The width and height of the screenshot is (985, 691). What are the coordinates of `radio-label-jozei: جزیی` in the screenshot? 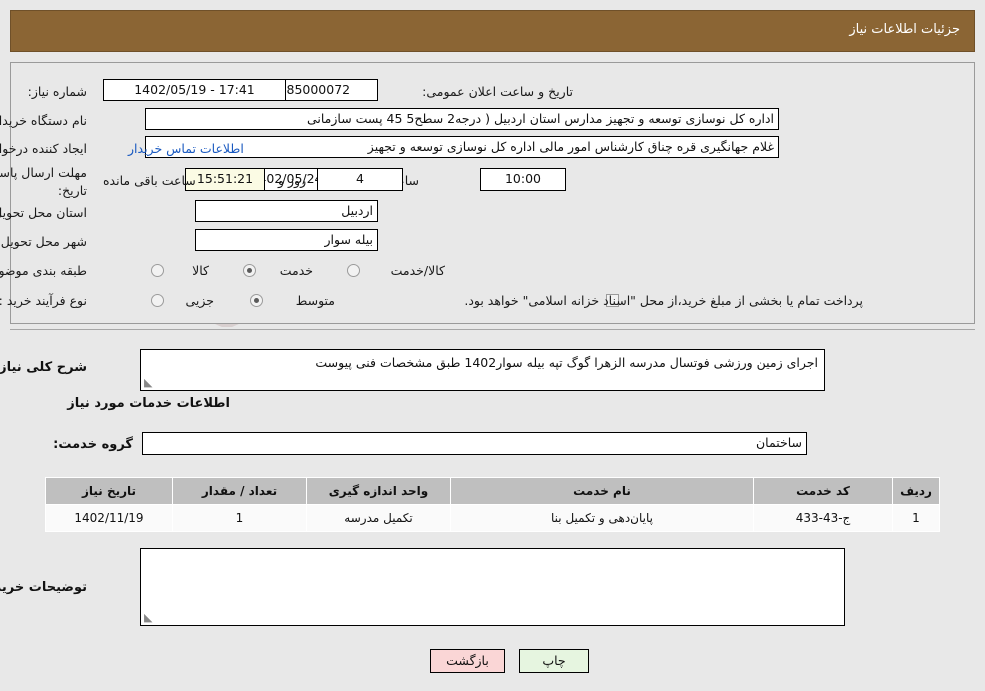 It's located at (199, 300).